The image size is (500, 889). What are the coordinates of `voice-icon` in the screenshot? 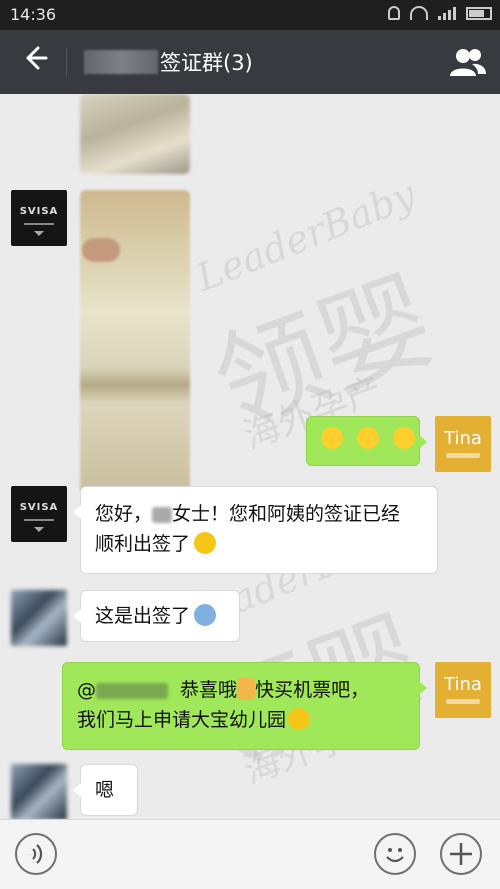 It's located at (36, 854).